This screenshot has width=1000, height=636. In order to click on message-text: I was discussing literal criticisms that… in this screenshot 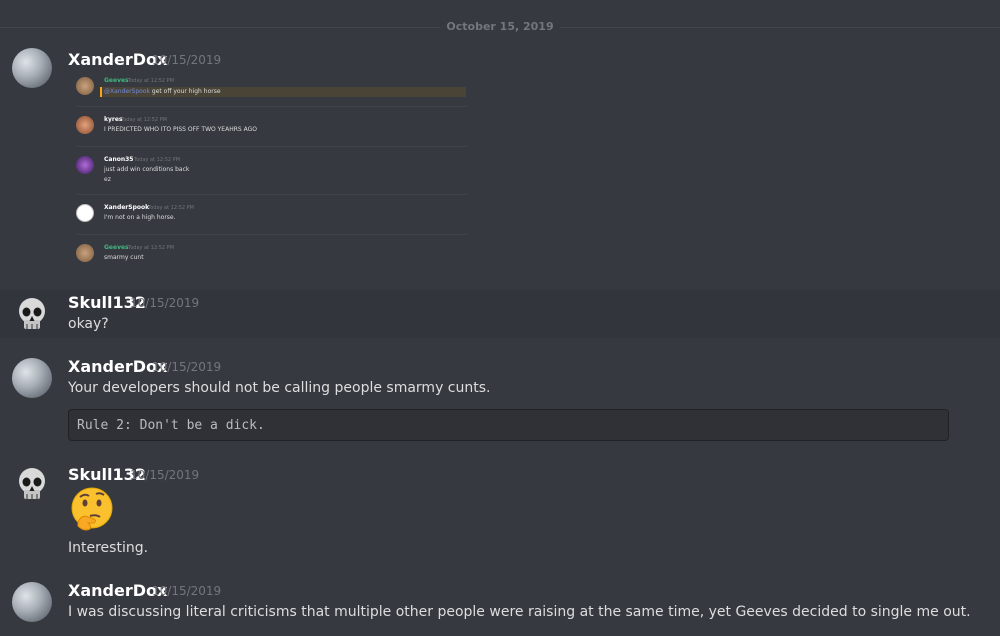, I will do `click(519, 612)`.